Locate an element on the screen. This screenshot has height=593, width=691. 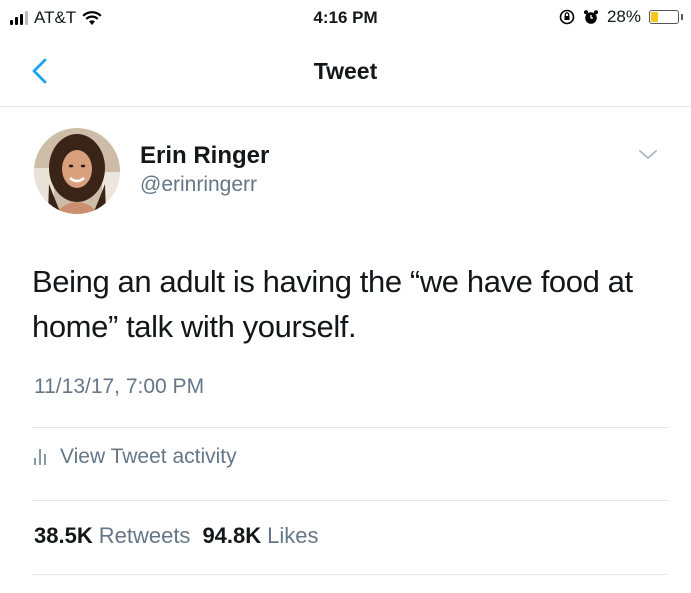
tweet-stats: 38.5K Retweets 94.8K Likes is located at coordinates (176, 536).